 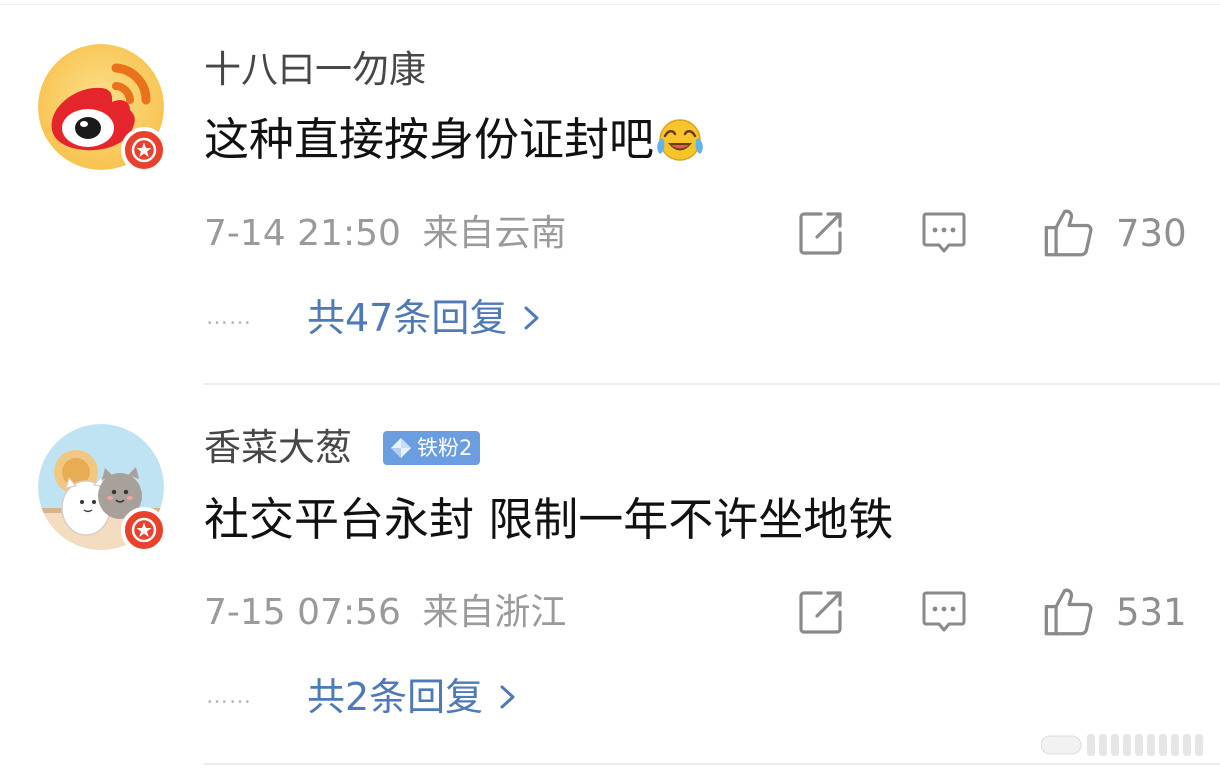 What do you see at coordinates (494, 233) in the screenshot?
I see `comment-location: 来自云南` at bounding box center [494, 233].